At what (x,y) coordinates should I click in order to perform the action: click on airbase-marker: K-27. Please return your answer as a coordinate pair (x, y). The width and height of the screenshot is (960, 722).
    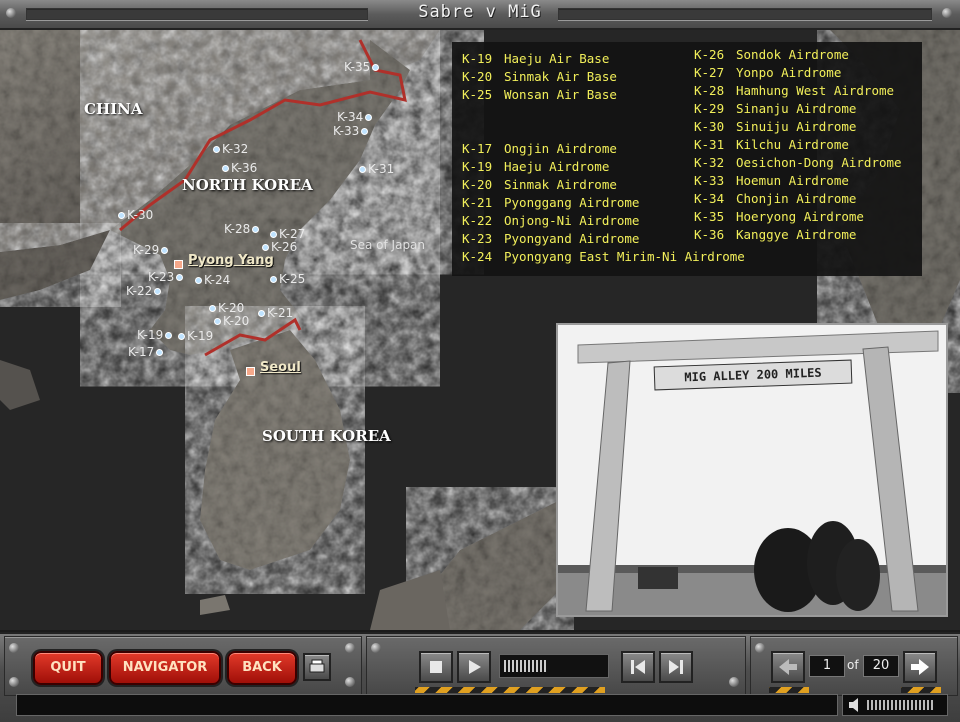
    Looking at the image, I should click on (287, 234).